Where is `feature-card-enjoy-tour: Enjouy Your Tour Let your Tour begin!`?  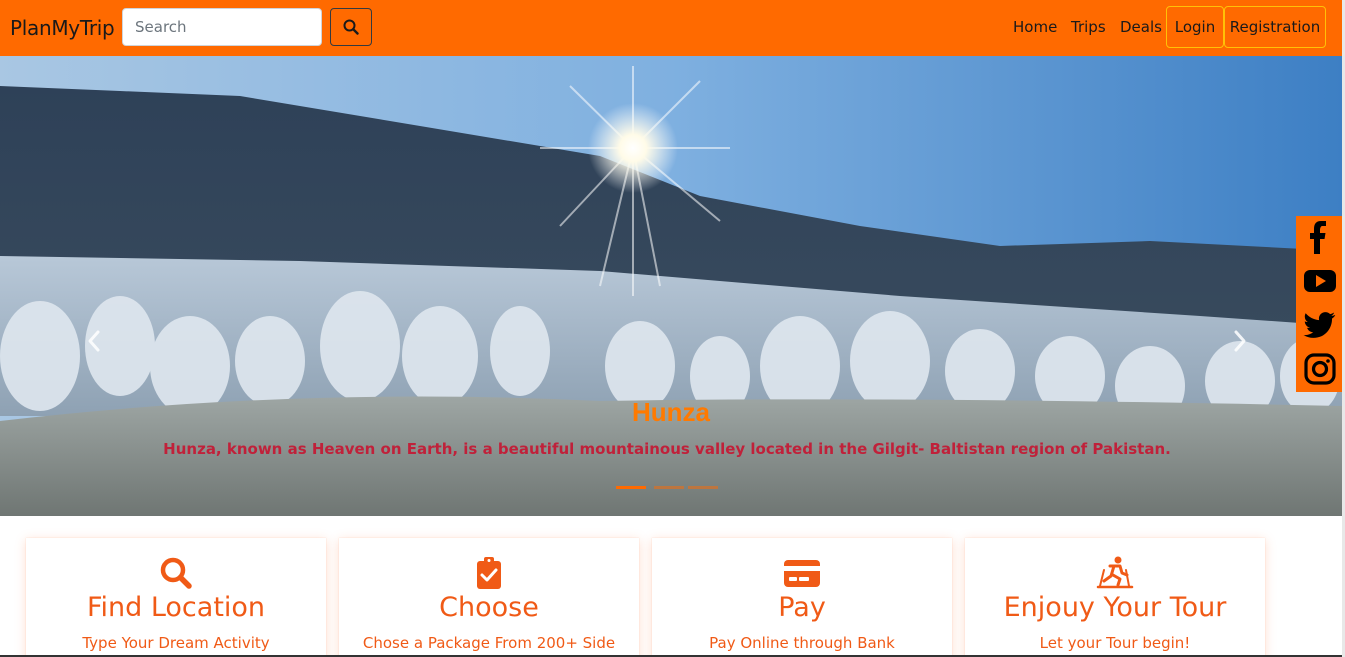
feature-card-enjoy-tour: Enjouy Your Tour Let your Tour begin! is located at coordinates (1115, 597).